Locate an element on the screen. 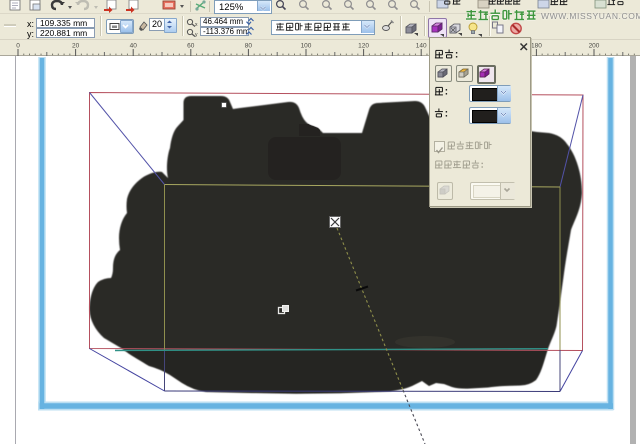 This screenshot has width=640, height=444. svg-text: 20 is located at coordinates (76, 46).